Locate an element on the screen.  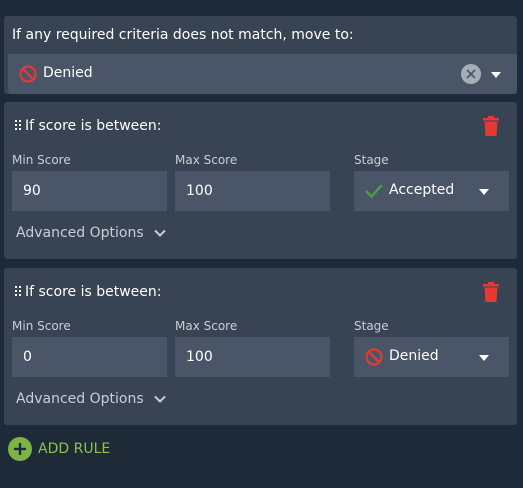
clear-selection-icon is located at coordinates (471, 74).